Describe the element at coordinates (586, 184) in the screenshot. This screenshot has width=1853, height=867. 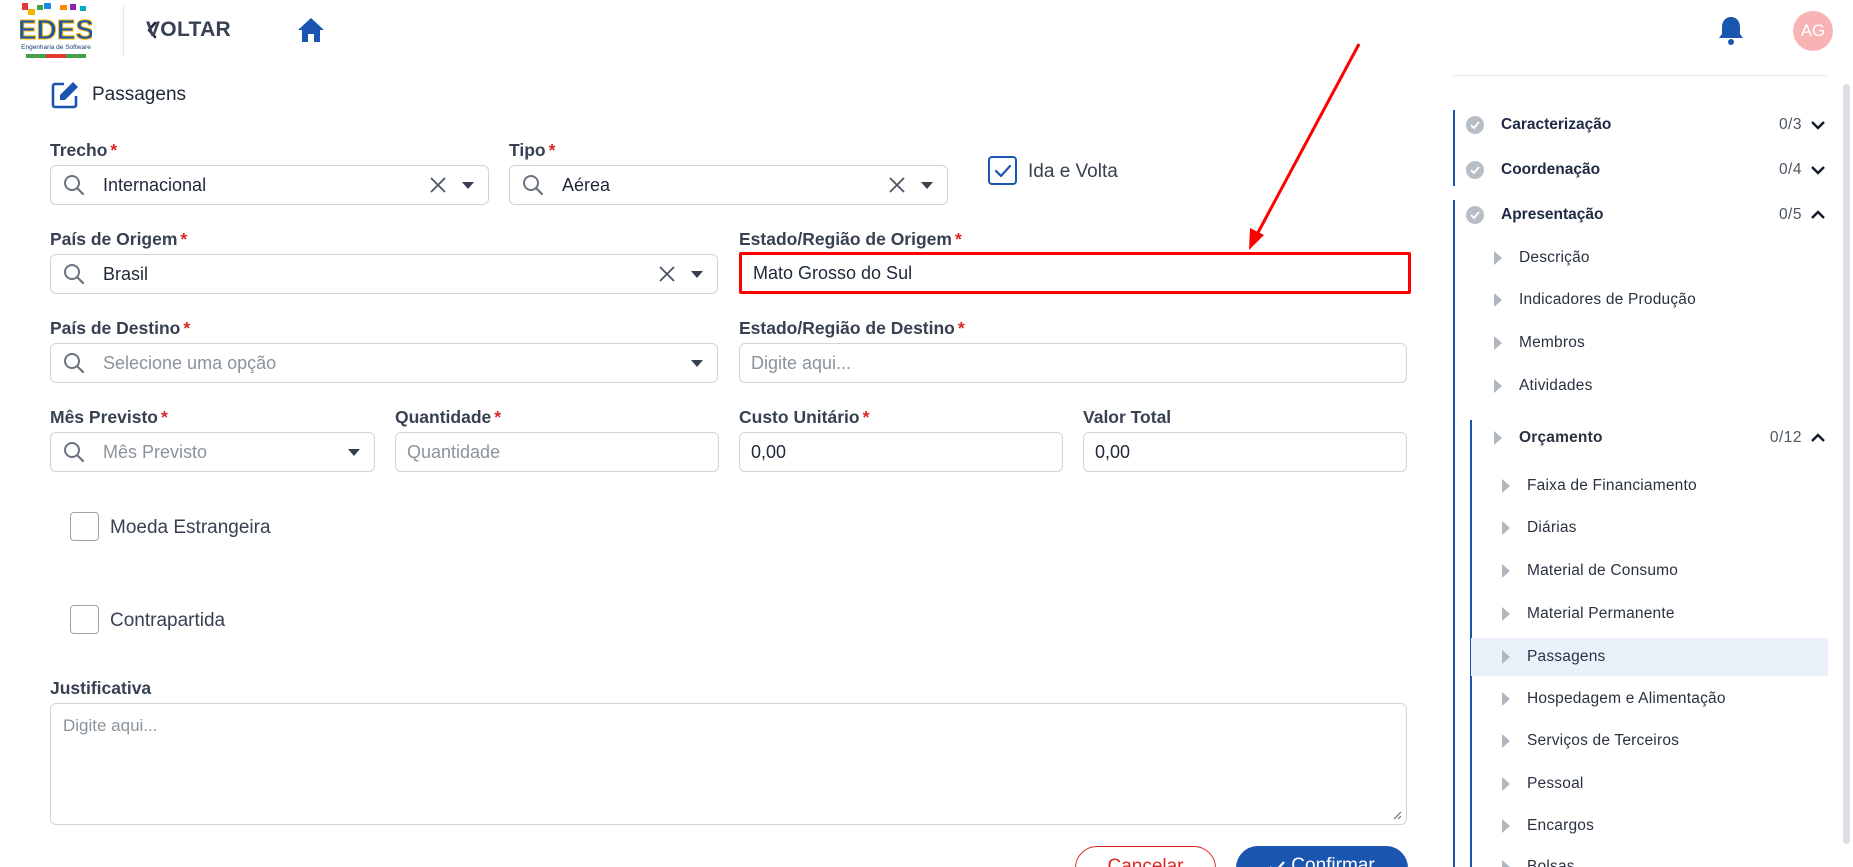
I see `tipo-value: Aérea` at that location.